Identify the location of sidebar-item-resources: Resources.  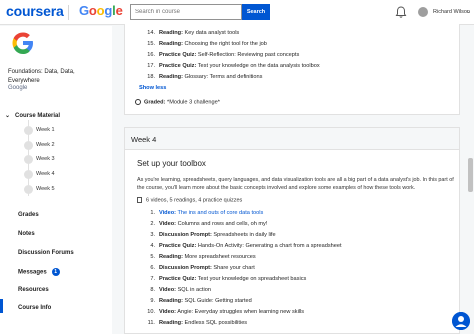
(33, 290).